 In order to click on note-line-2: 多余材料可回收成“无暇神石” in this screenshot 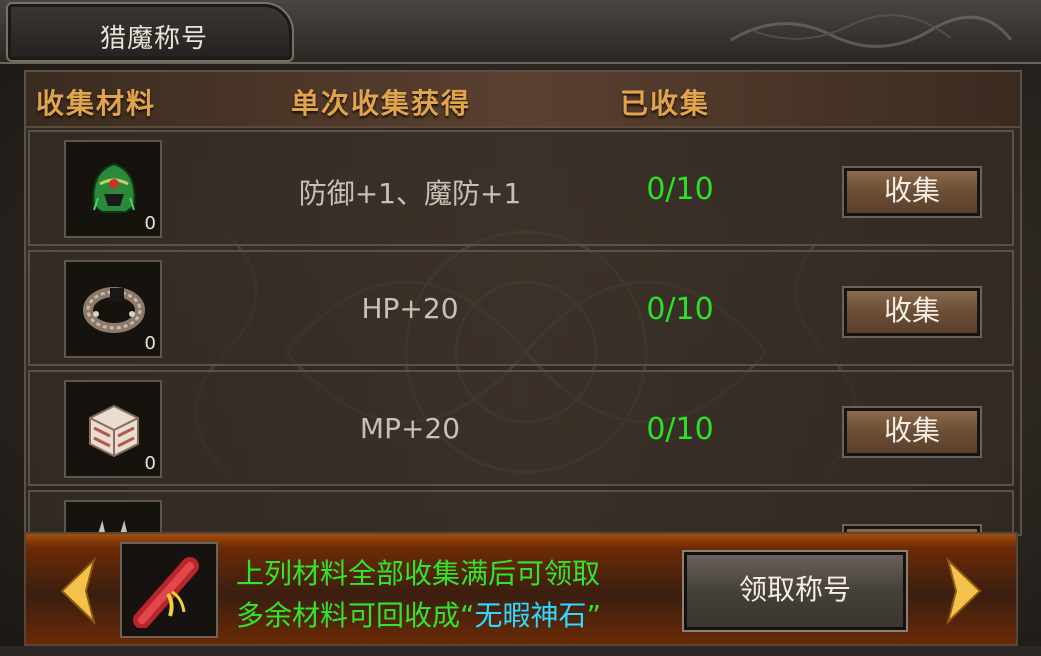, I will do `click(418, 614)`.